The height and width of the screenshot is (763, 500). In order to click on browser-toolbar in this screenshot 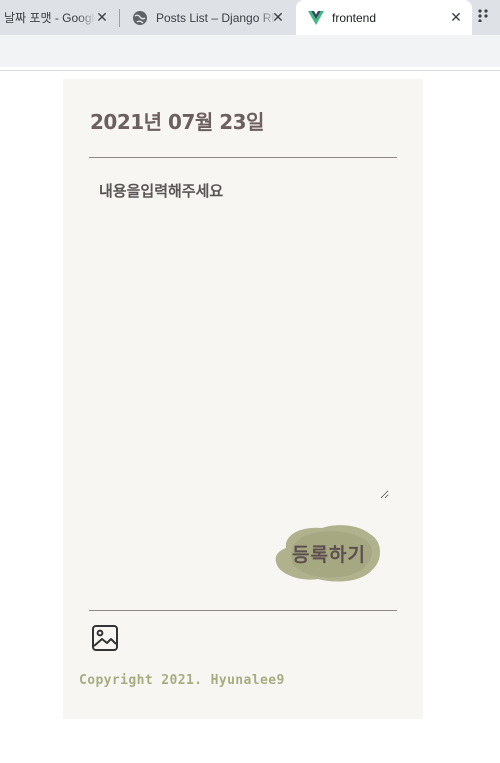, I will do `click(250, 51)`.